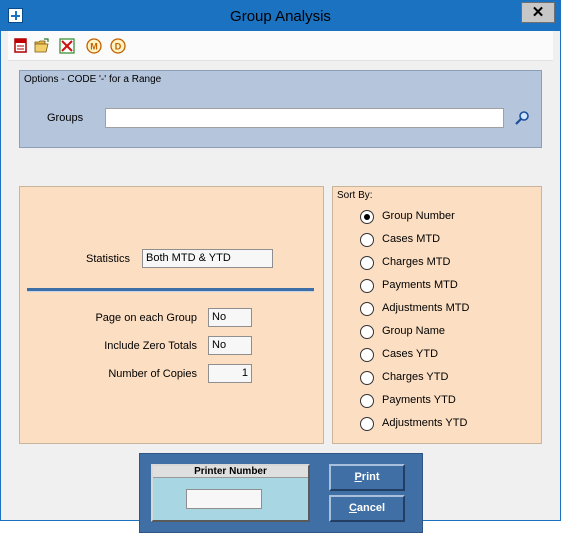 The height and width of the screenshot is (533, 561). Describe the element at coordinates (538, 12) in the screenshot. I see `close-button: ✕` at that location.